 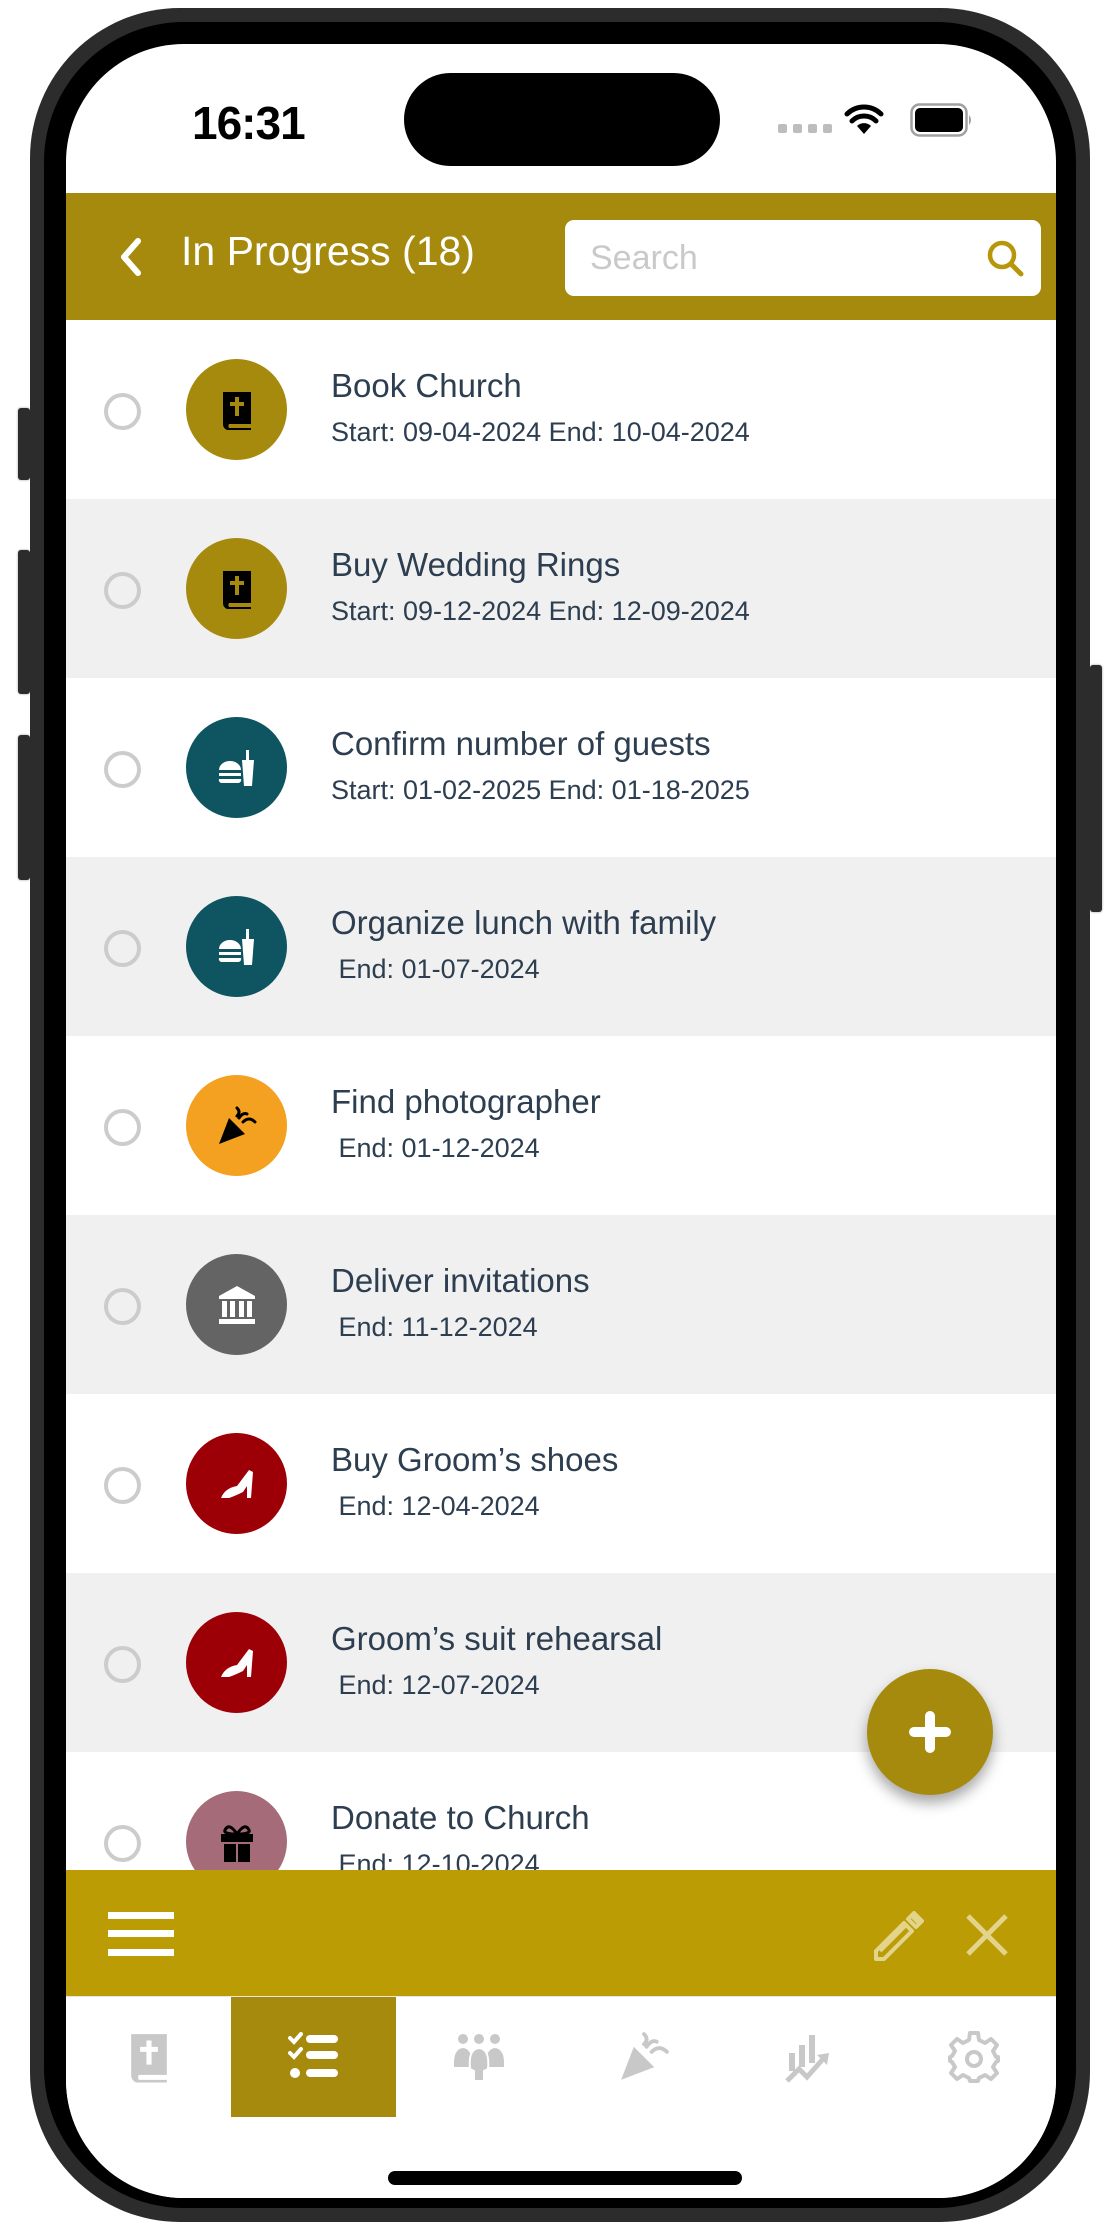 What do you see at coordinates (476, 564) in the screenshot?
I see `task-title: Buy Wedding Rings` at bounding box center [476, 564].